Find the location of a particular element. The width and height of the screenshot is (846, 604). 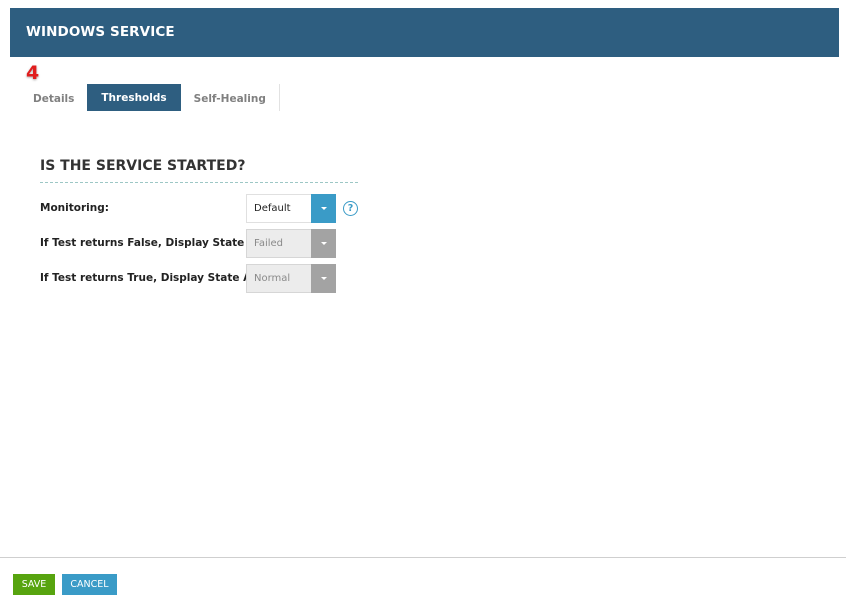

false-state-select: Failed is located at coordinates (291, 243).